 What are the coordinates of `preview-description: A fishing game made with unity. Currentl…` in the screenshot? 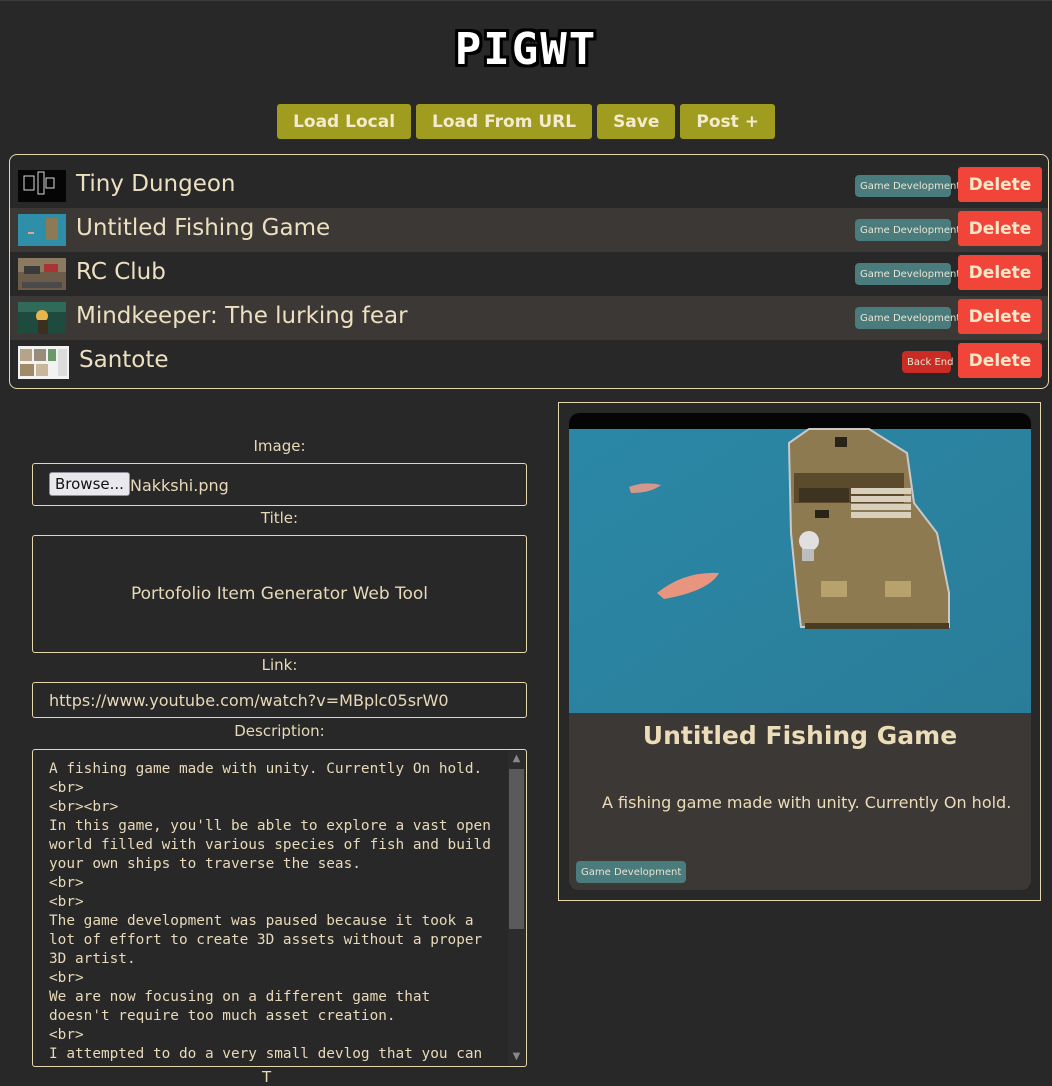 It's located at (807, 802).